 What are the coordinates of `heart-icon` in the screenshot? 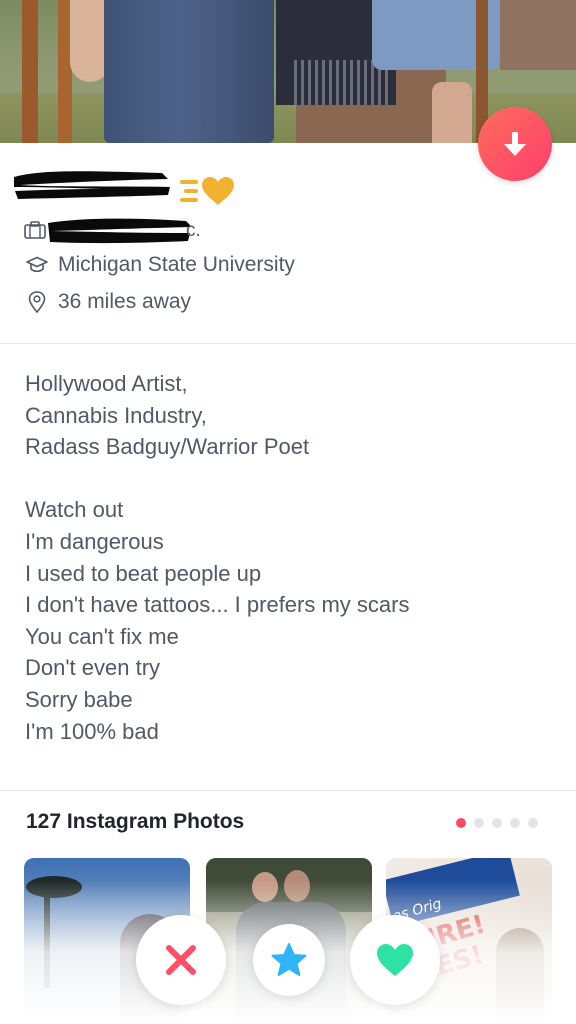 It's located at (395, 960).